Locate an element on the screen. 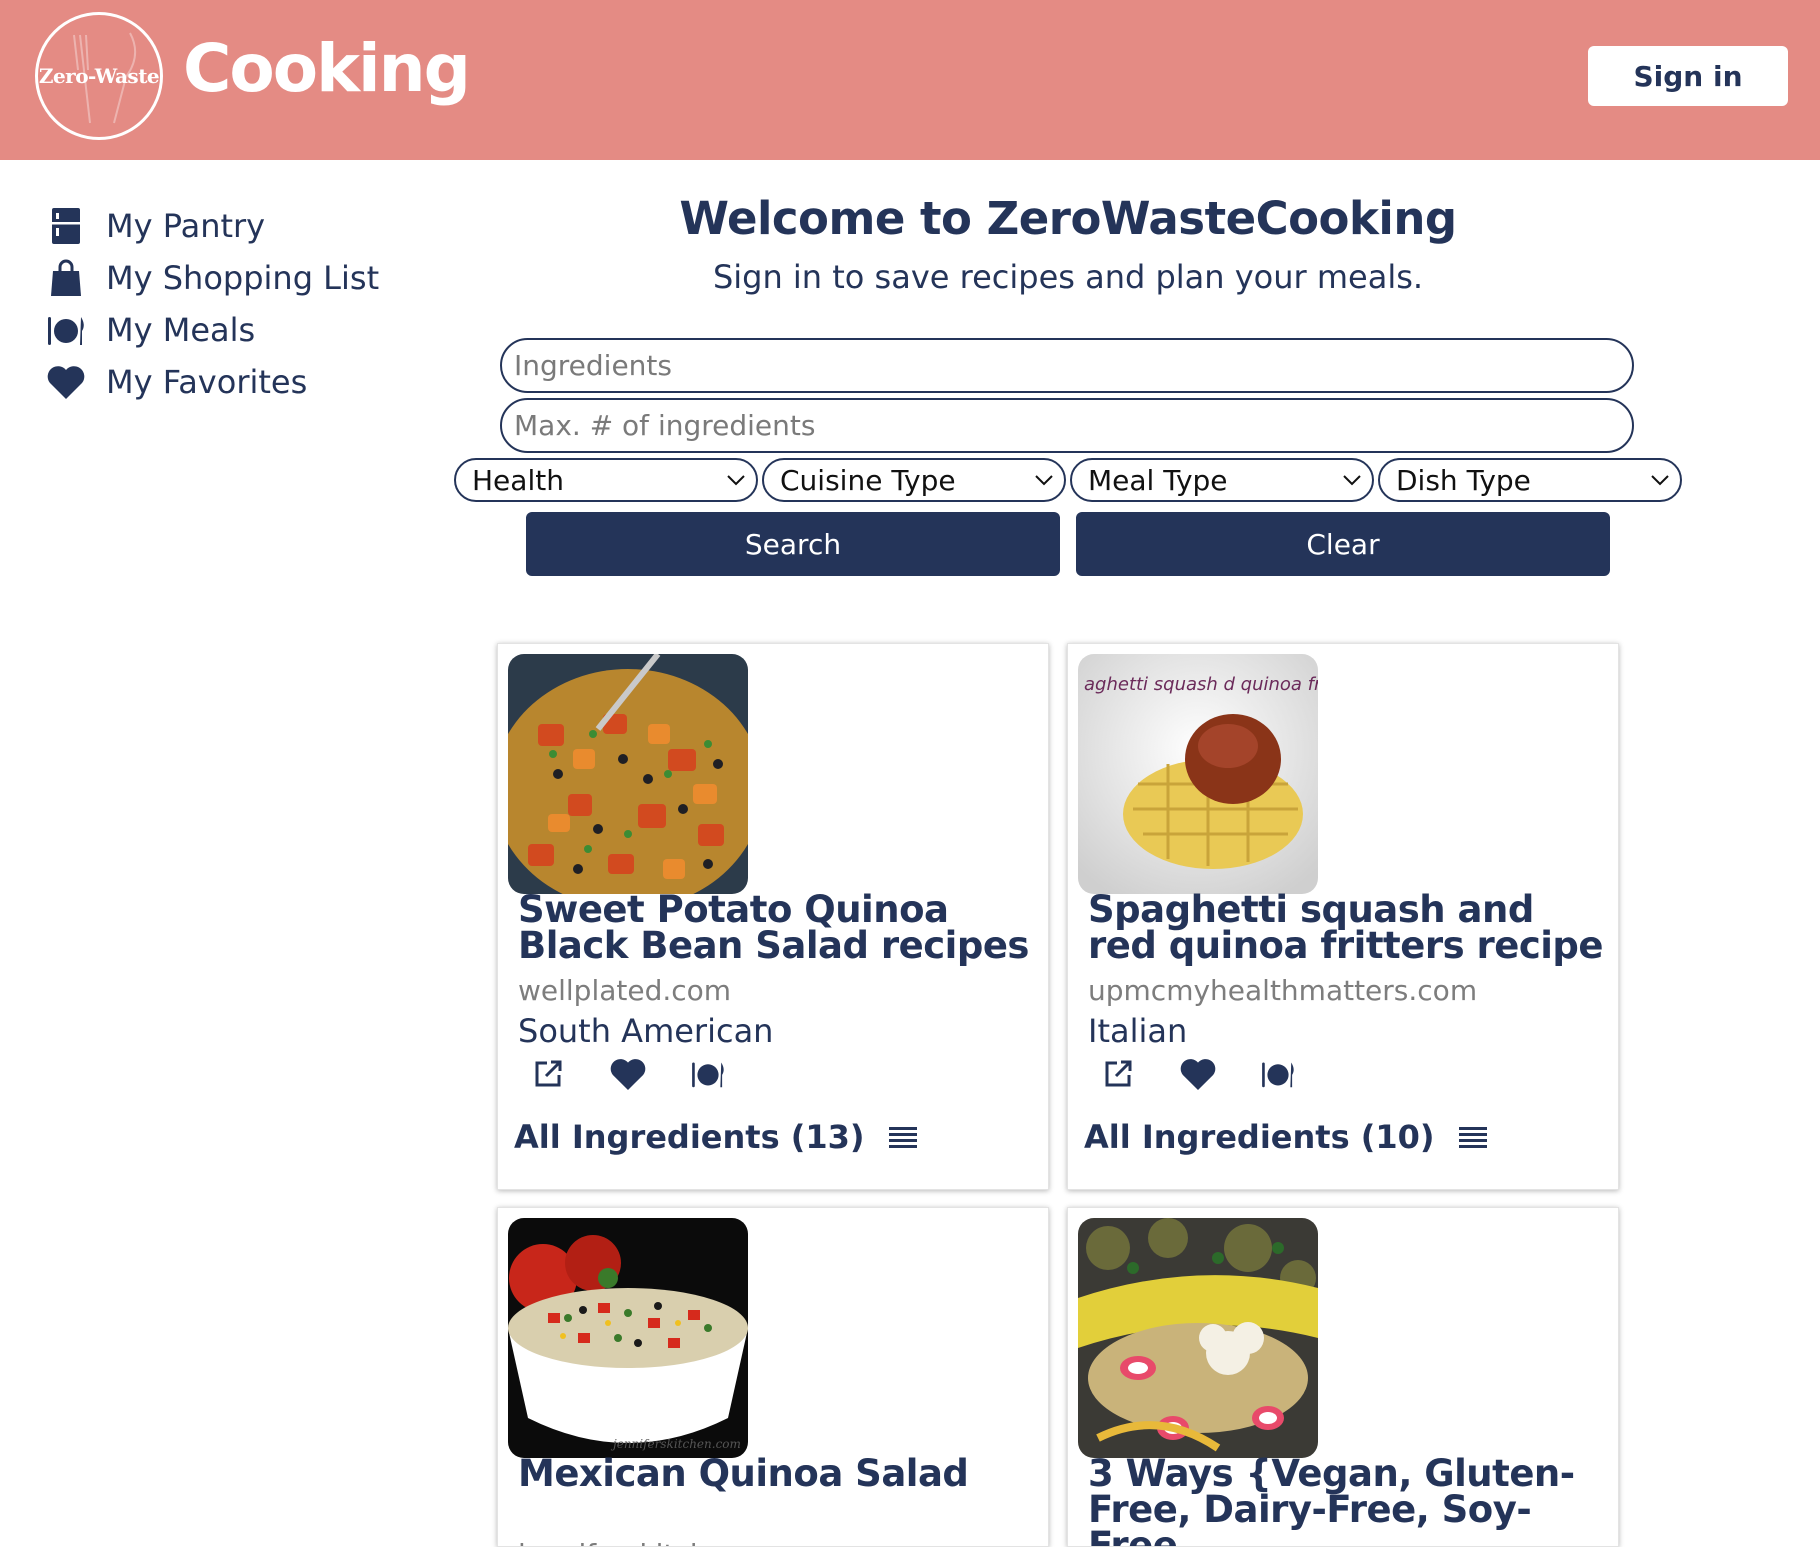 This screenshot has height=1547, width=1820. ingredients-label: All Ingredients (13) is located at coordinates (689, 1137).